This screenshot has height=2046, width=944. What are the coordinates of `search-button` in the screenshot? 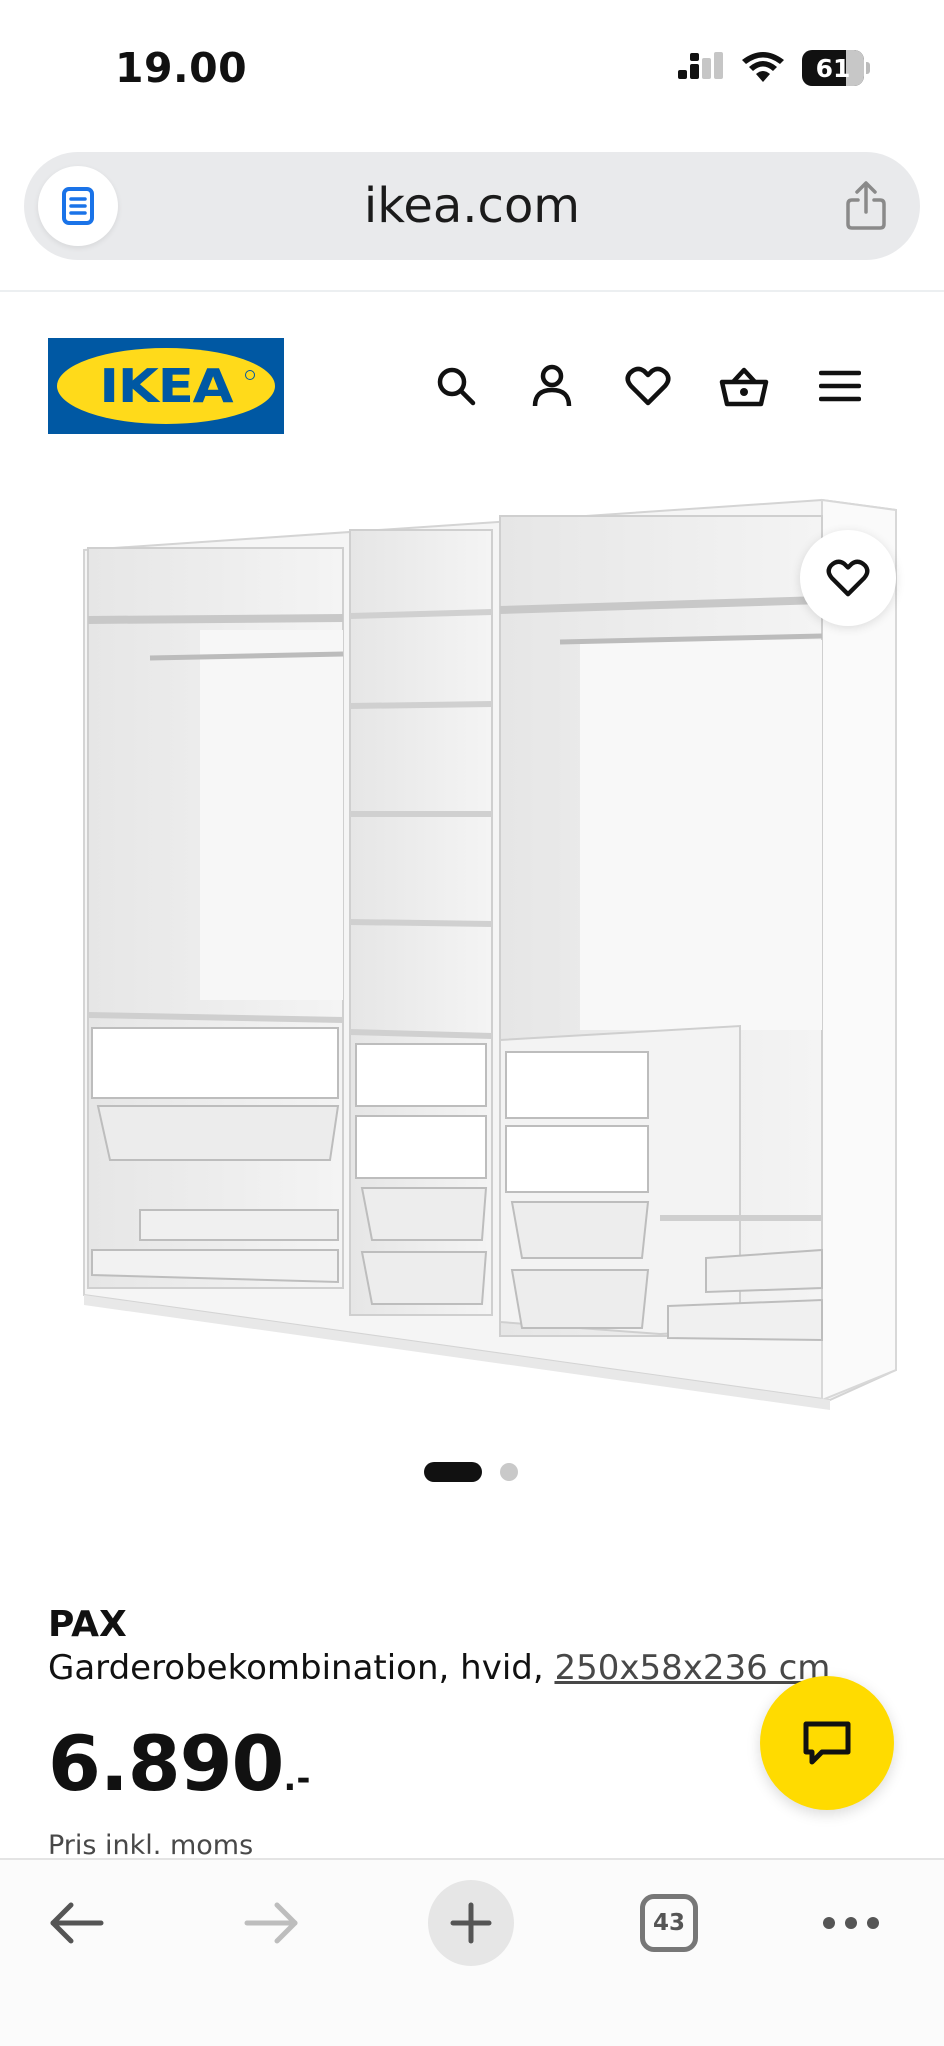 It's located at (456, 386).